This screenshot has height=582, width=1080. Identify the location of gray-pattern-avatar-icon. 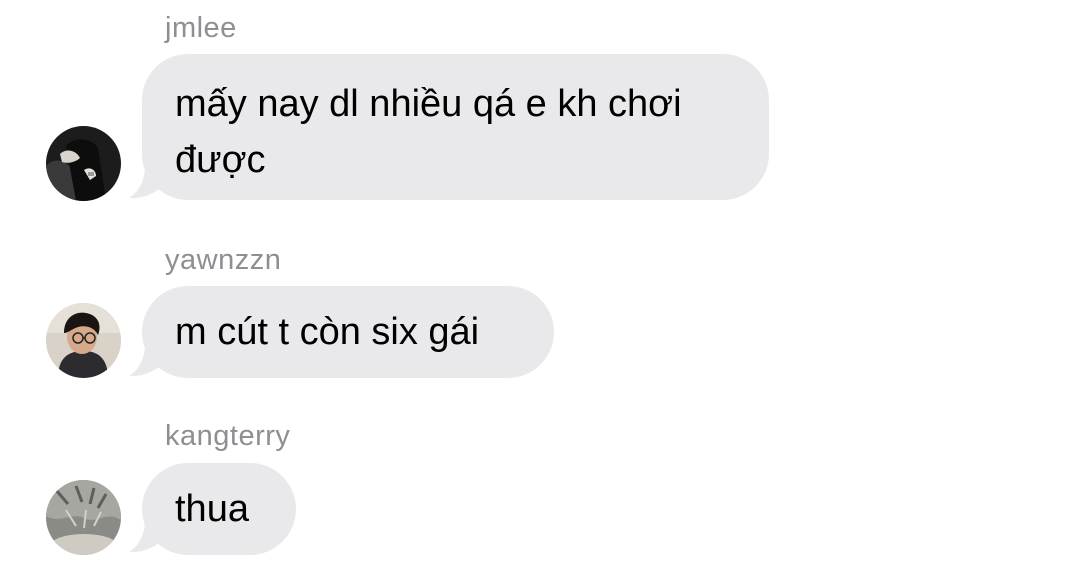
(83, 517).